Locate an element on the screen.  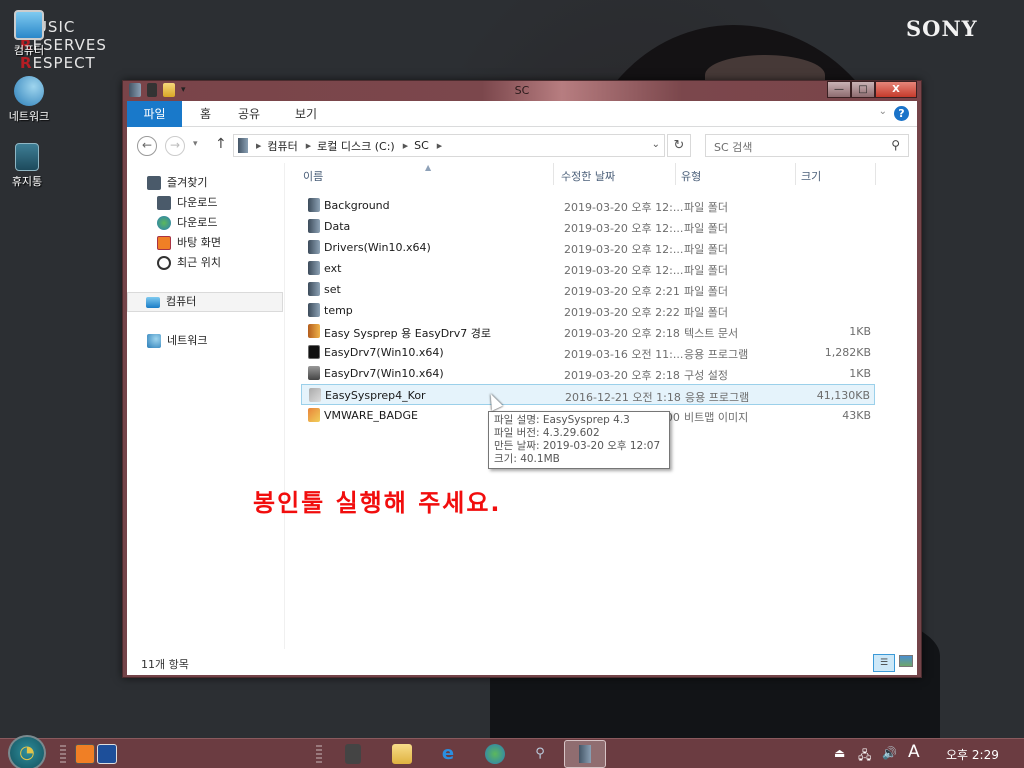
show-desktop-icon is located at coordinates (85, 754).